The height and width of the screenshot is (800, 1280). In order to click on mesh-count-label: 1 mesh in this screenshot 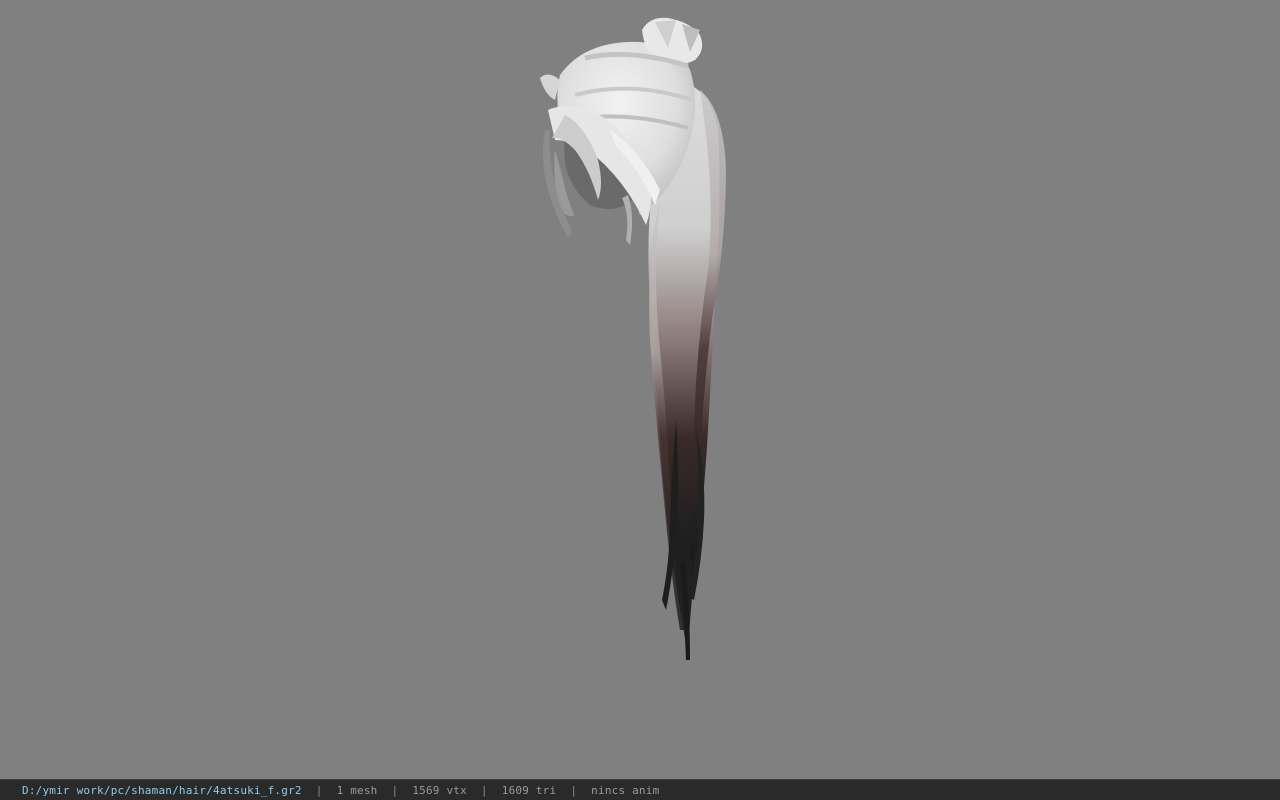, I will do `click(357, 790)`.